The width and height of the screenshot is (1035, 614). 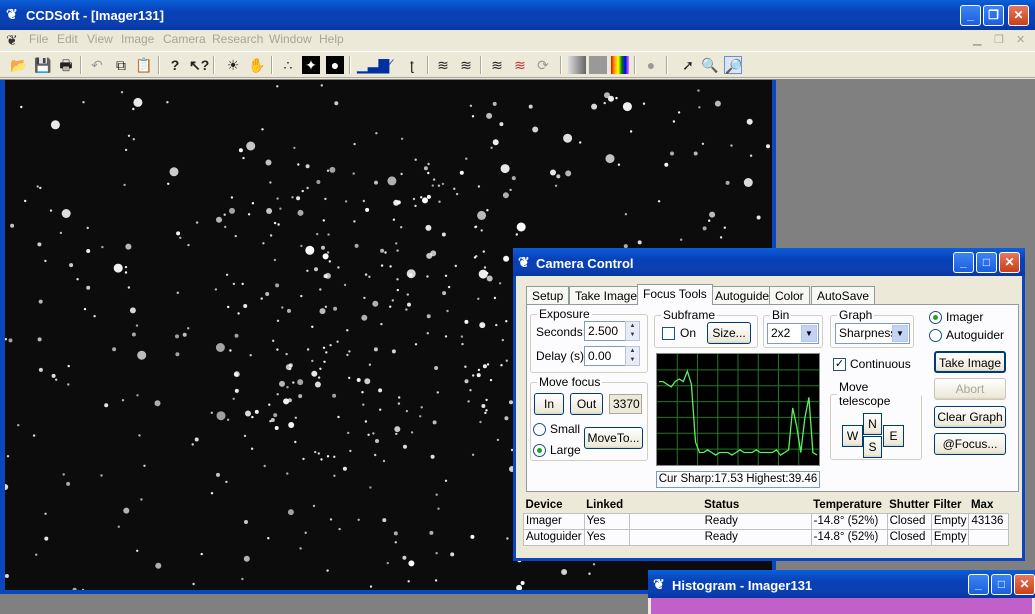 I want to click on histogram-icon: ▁▃▇, so click(x=373, y=65).